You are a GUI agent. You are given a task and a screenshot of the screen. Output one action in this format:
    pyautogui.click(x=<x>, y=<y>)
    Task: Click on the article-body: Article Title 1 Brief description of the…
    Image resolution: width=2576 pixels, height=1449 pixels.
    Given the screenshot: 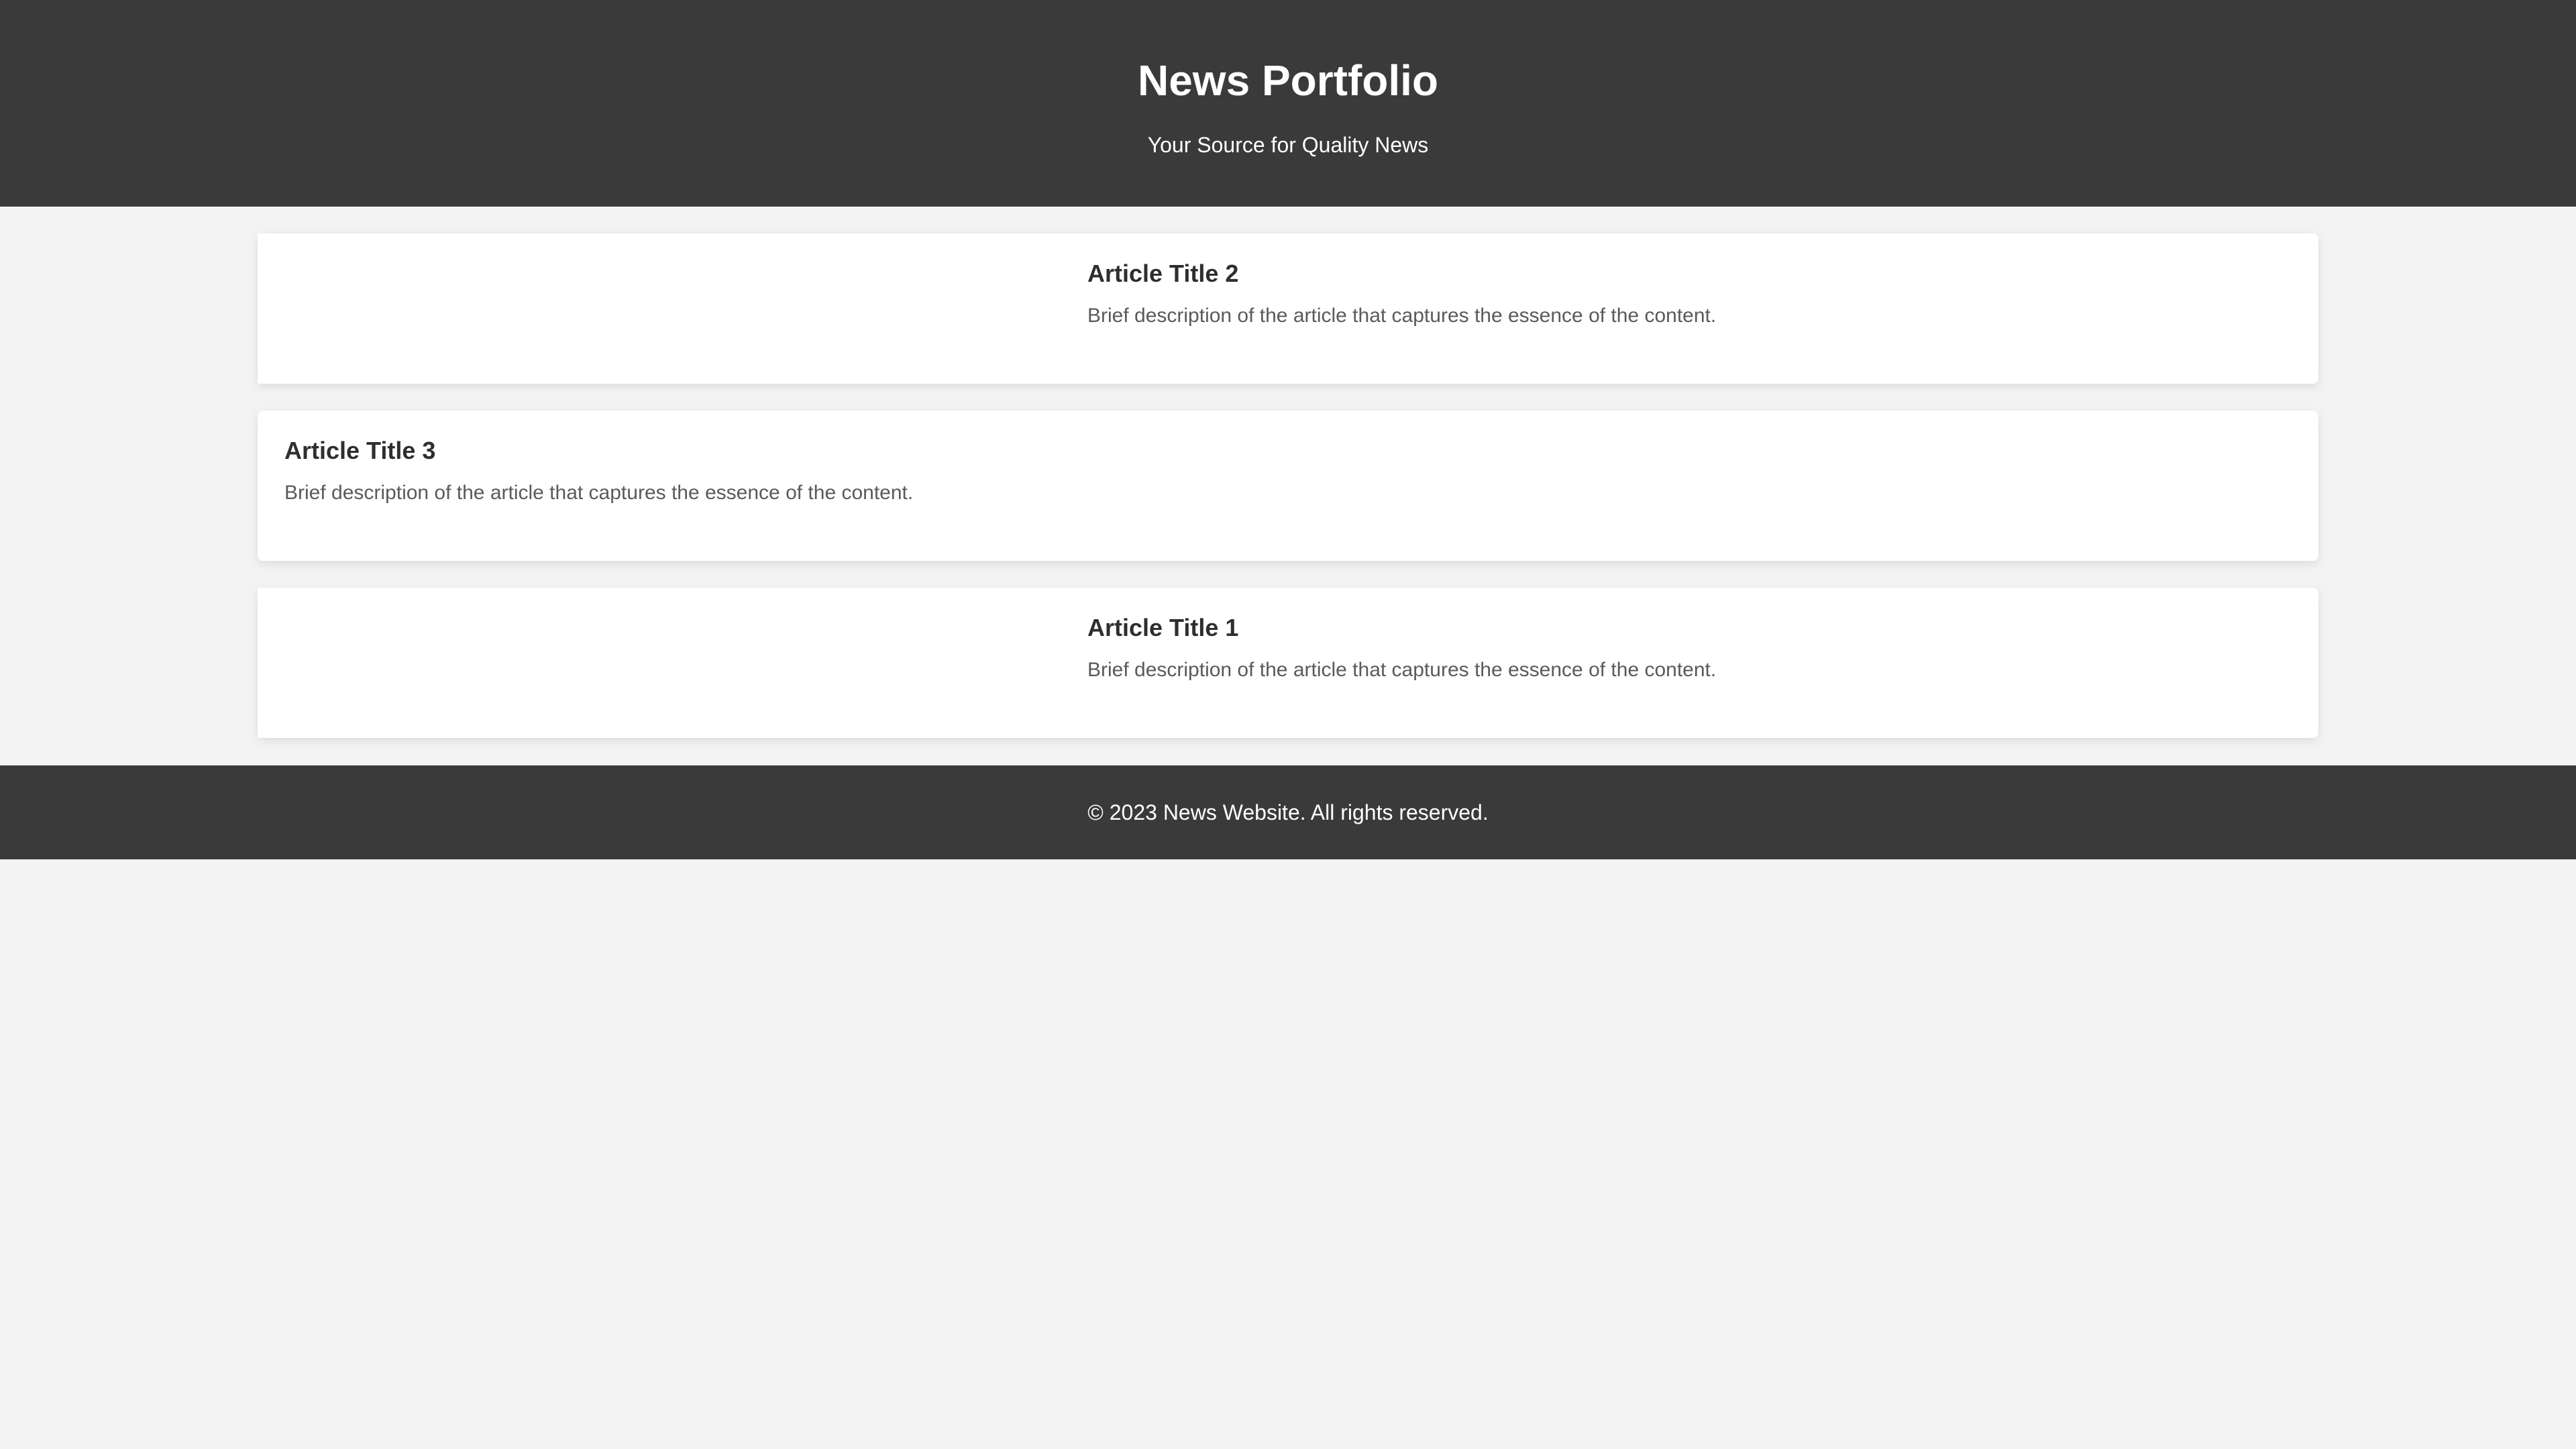 What is the action you would take?
    pyautogui.click(x=1401, y=648)
    